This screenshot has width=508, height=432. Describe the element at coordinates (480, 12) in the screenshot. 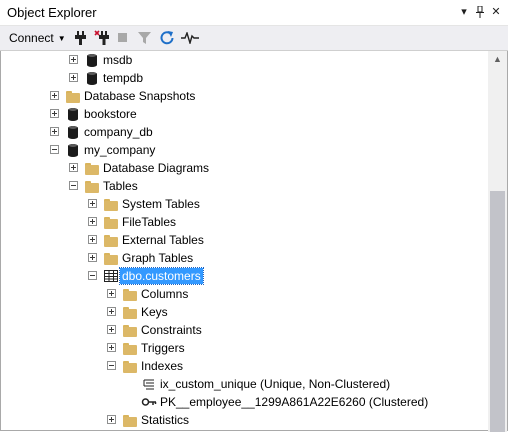

I see `pin-icon` at that location.